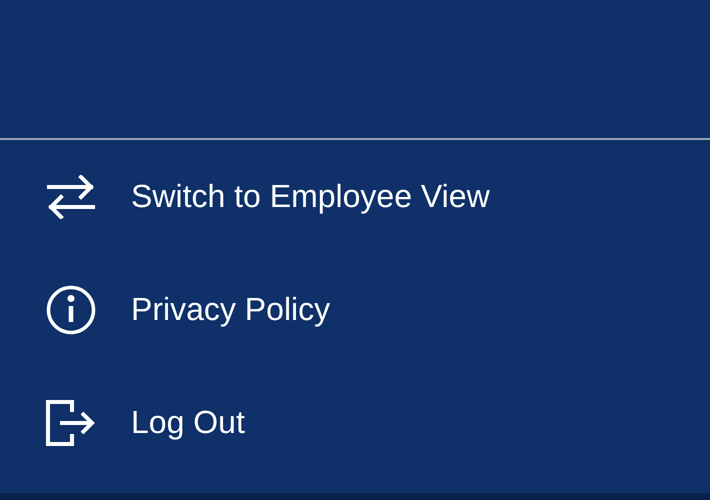 The image size is (710, 500). Describe the element at coordinates (145, 423) in the screenshot. I see `menu-item: Log Out` at that location.